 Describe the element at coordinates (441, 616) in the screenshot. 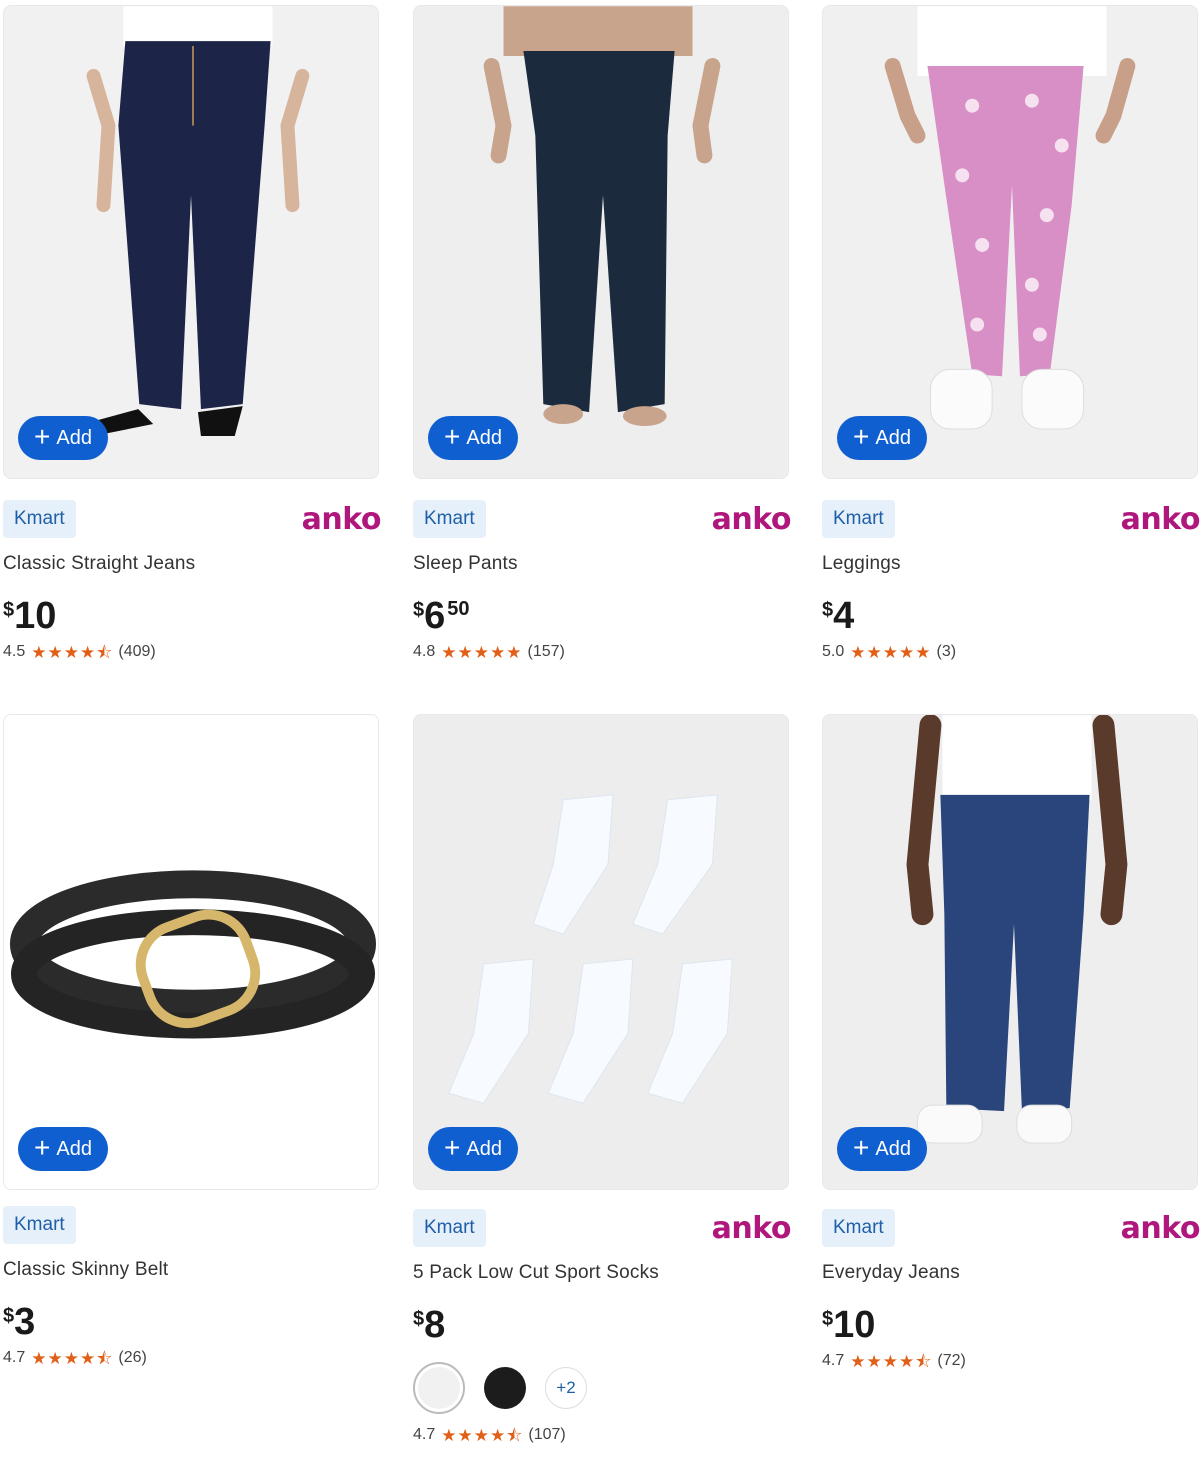

I see `product-price: $ 6 50` at that location.